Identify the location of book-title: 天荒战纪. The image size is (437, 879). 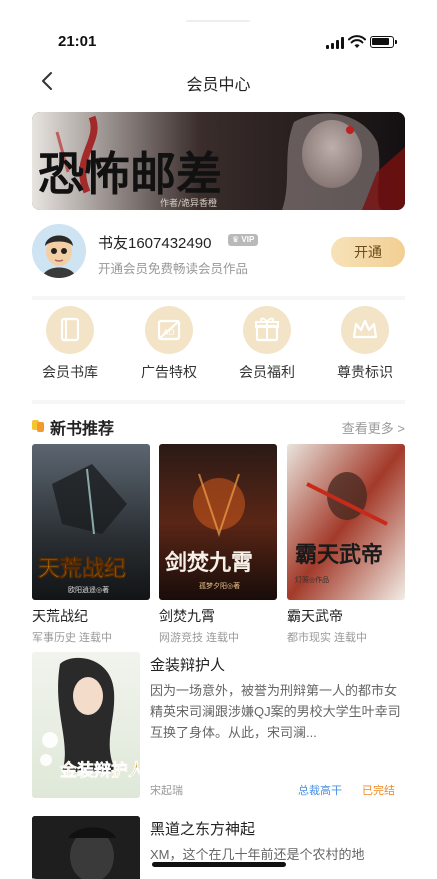
(60, 616).